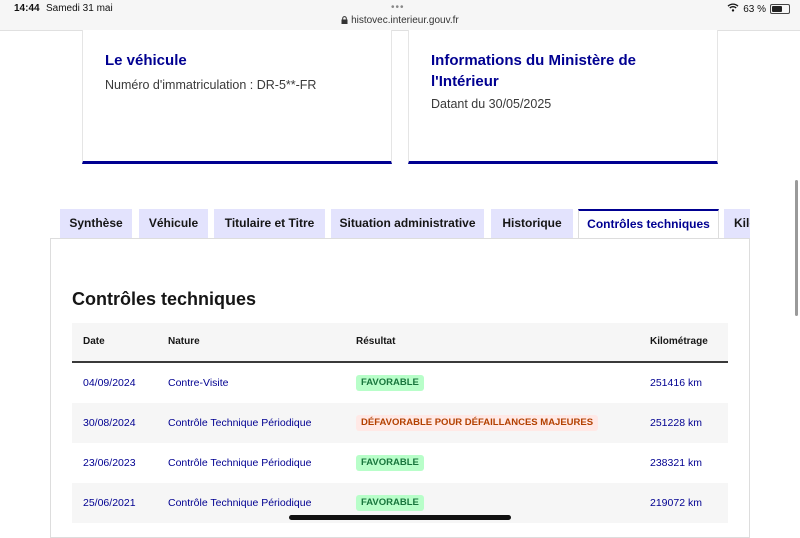  What do you see at coordinates (400, 517) in the screenshot?
I see `home-indicator` at bounding box center [400, 517].